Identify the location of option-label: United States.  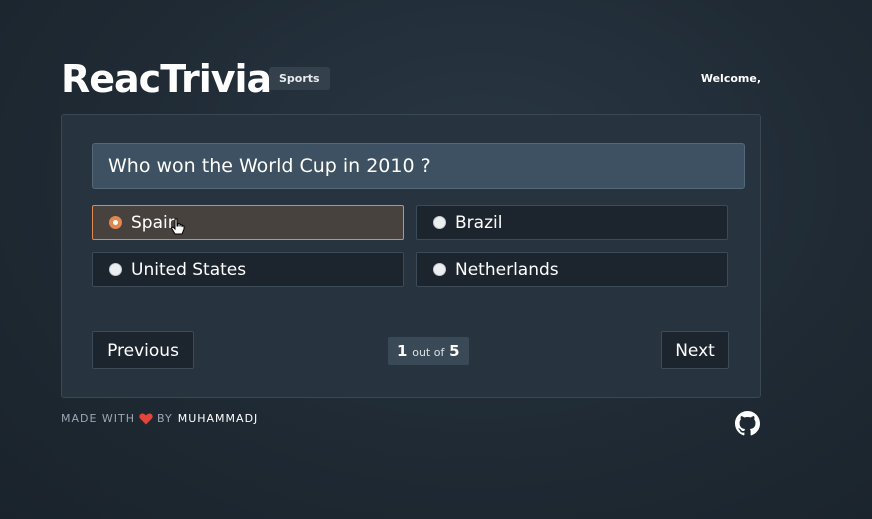
(189, 269).